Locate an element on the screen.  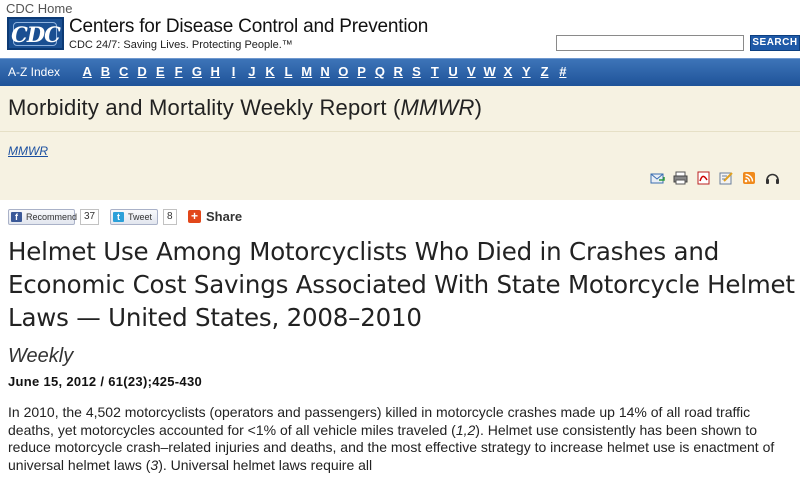
facebook-count: 37 is located at coordinates (90, 217).